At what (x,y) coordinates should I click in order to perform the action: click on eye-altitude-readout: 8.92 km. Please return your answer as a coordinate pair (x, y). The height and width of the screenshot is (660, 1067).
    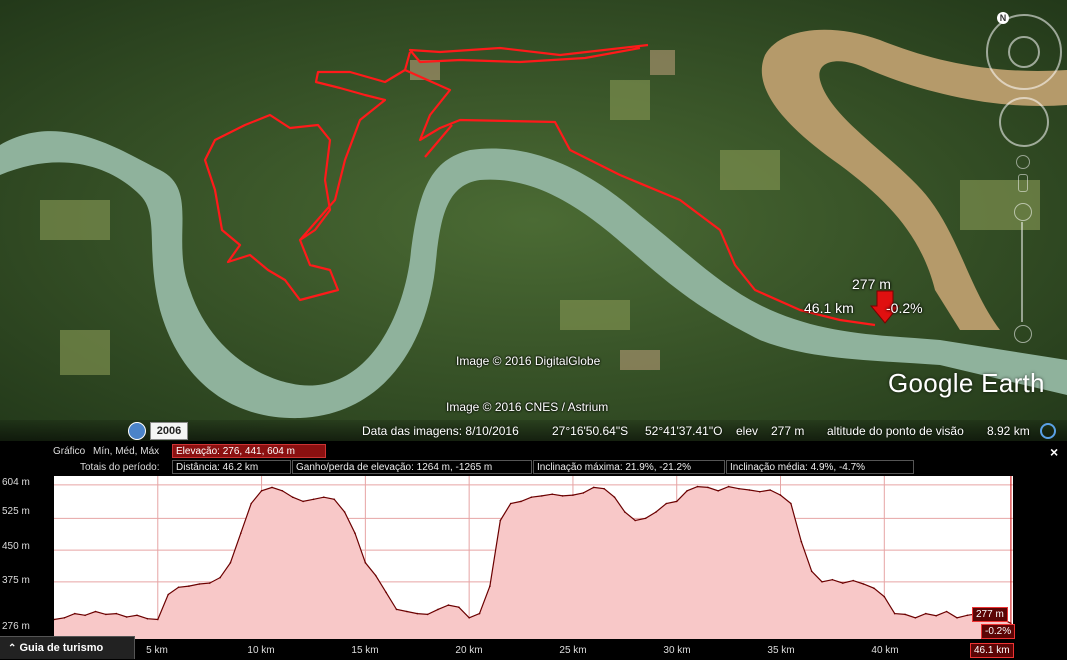
    Looking at the image, I should click on (1008, 431).